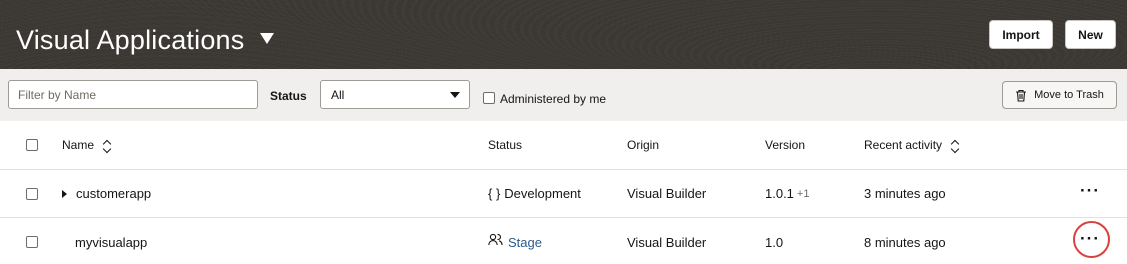  What do you see at coordinates (288, 96) in the screenshot?
I see `status-filter-label: Status` at bounding box center [288, 96].